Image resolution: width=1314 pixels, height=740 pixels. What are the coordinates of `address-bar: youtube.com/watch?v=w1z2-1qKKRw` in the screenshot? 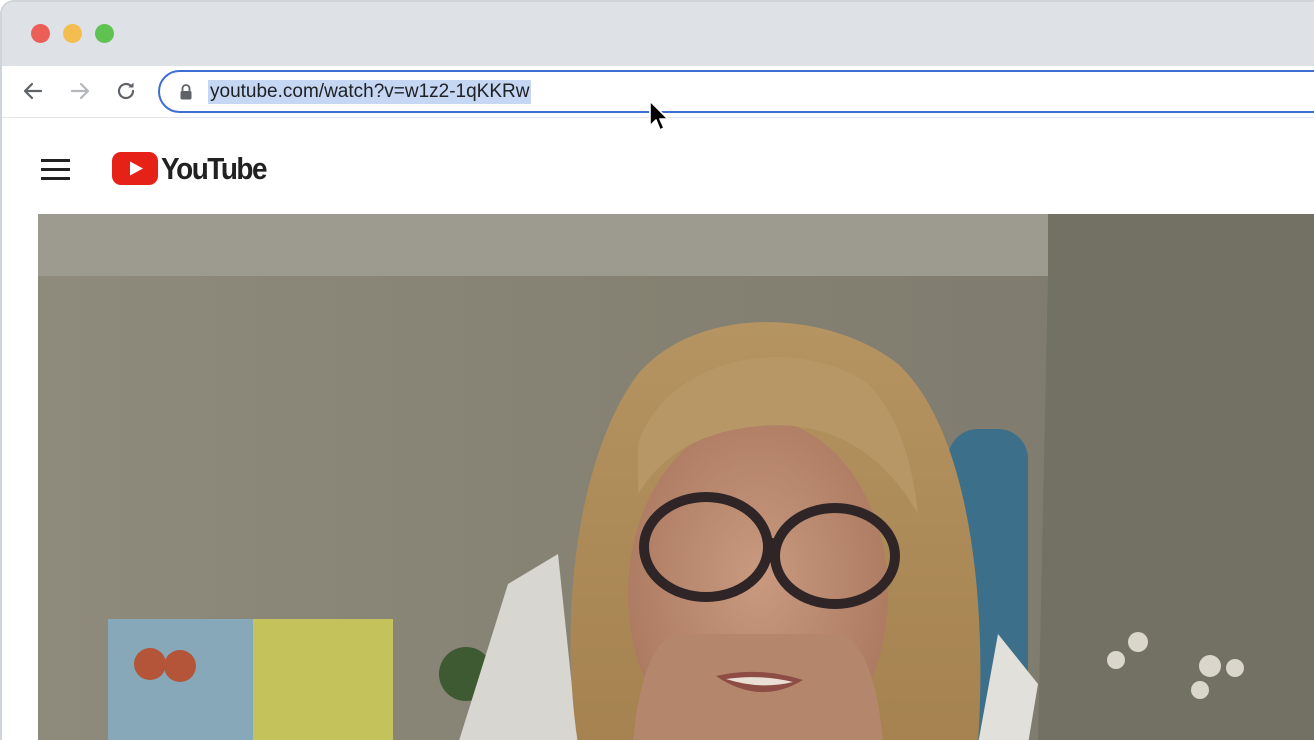 It's located at (736, 91).